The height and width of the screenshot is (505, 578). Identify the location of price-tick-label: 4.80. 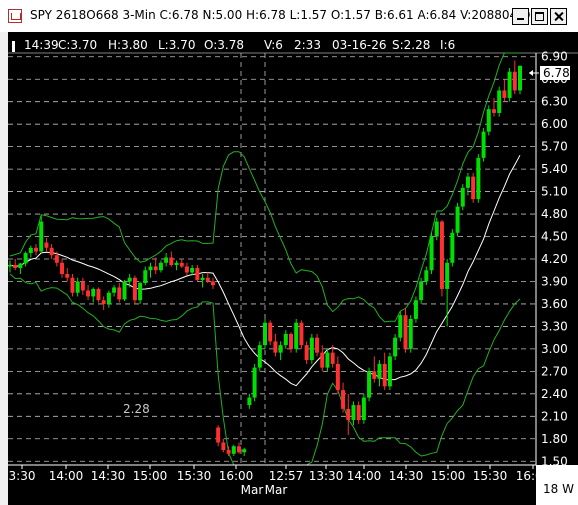
(554, 214).